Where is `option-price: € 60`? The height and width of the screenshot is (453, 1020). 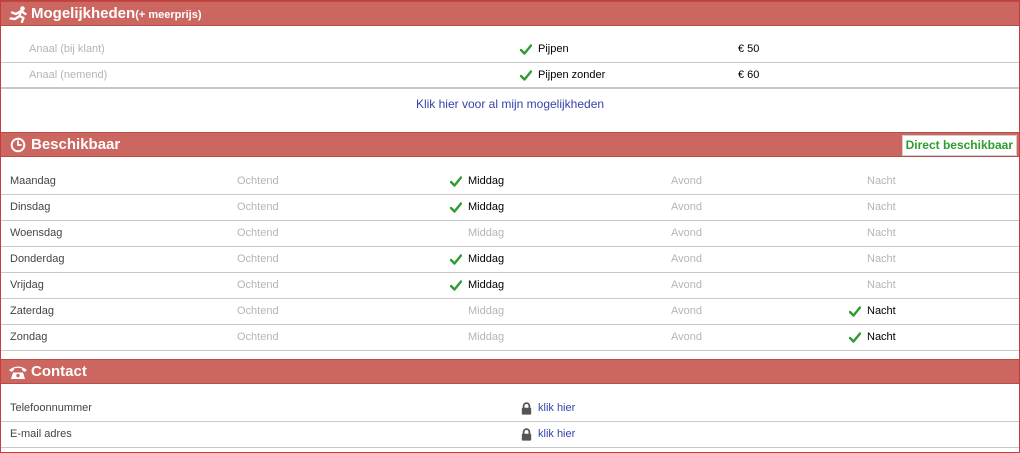 option-price: € 60 is located at coordinates (749, 75).